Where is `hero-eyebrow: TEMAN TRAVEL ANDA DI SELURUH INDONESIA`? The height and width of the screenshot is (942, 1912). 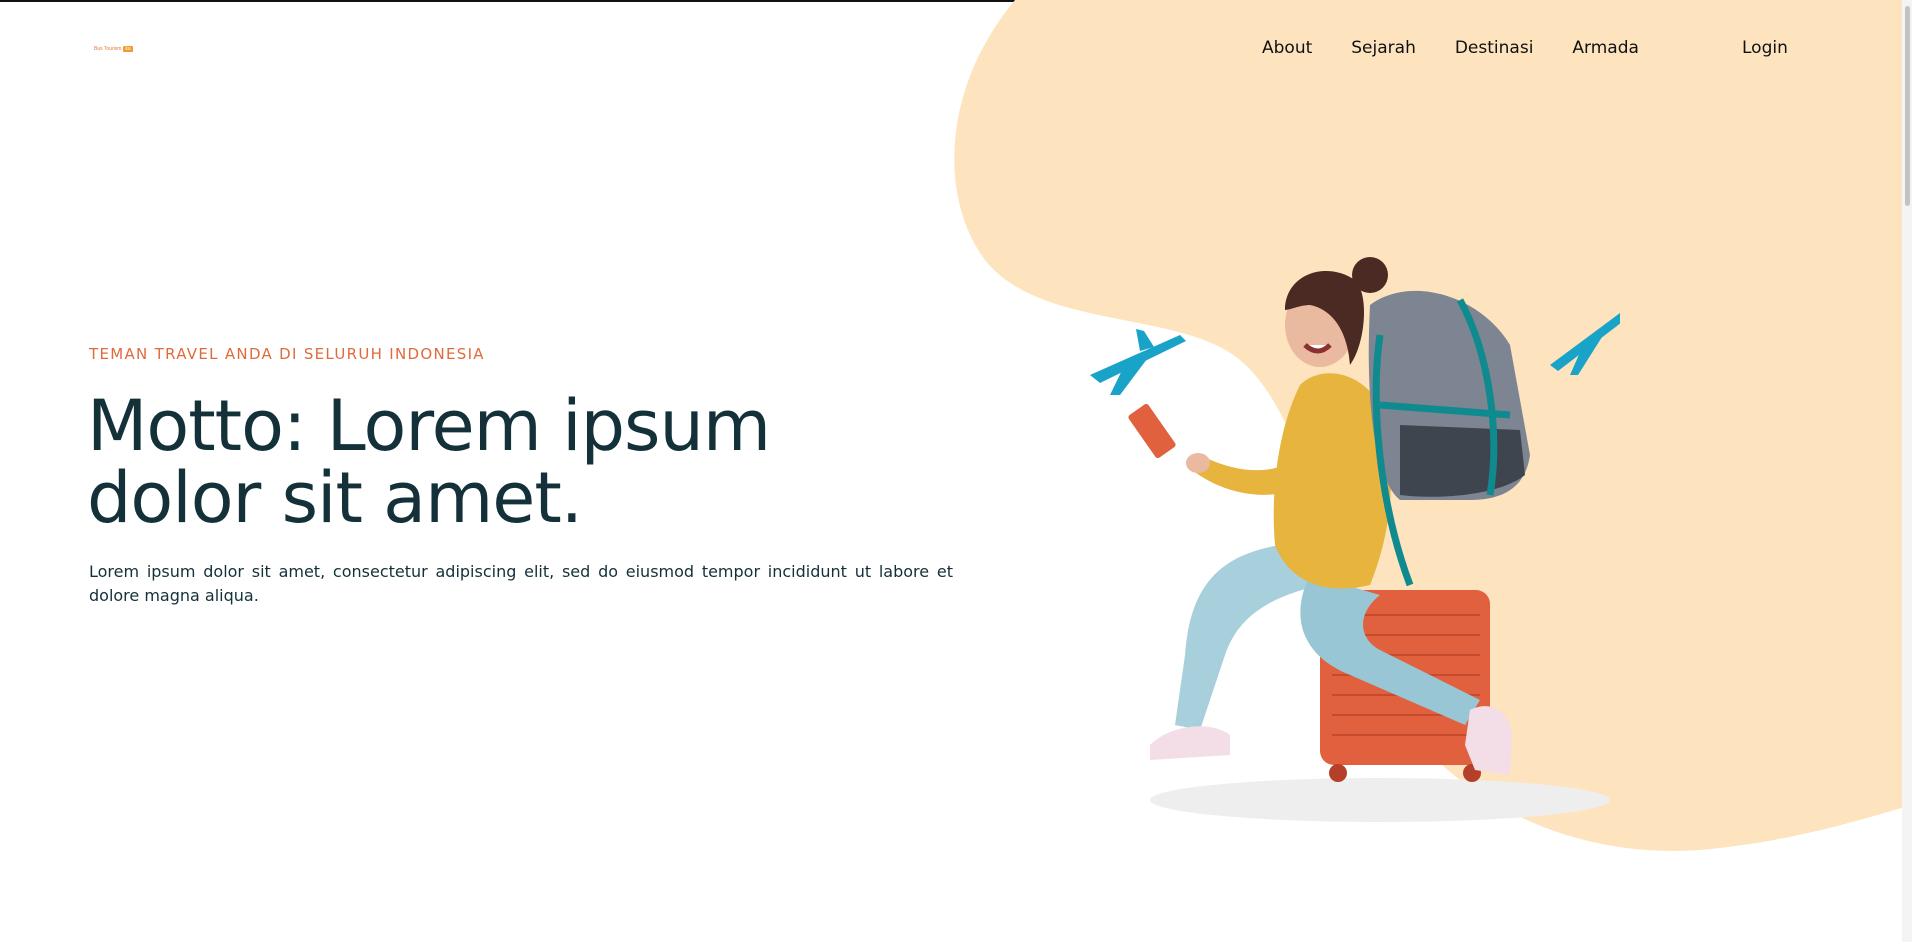
hero-eyebrow: TEMAN TRAVEL ANDA DI SELURUH INDONESIA is located at coordinates (287, 354).